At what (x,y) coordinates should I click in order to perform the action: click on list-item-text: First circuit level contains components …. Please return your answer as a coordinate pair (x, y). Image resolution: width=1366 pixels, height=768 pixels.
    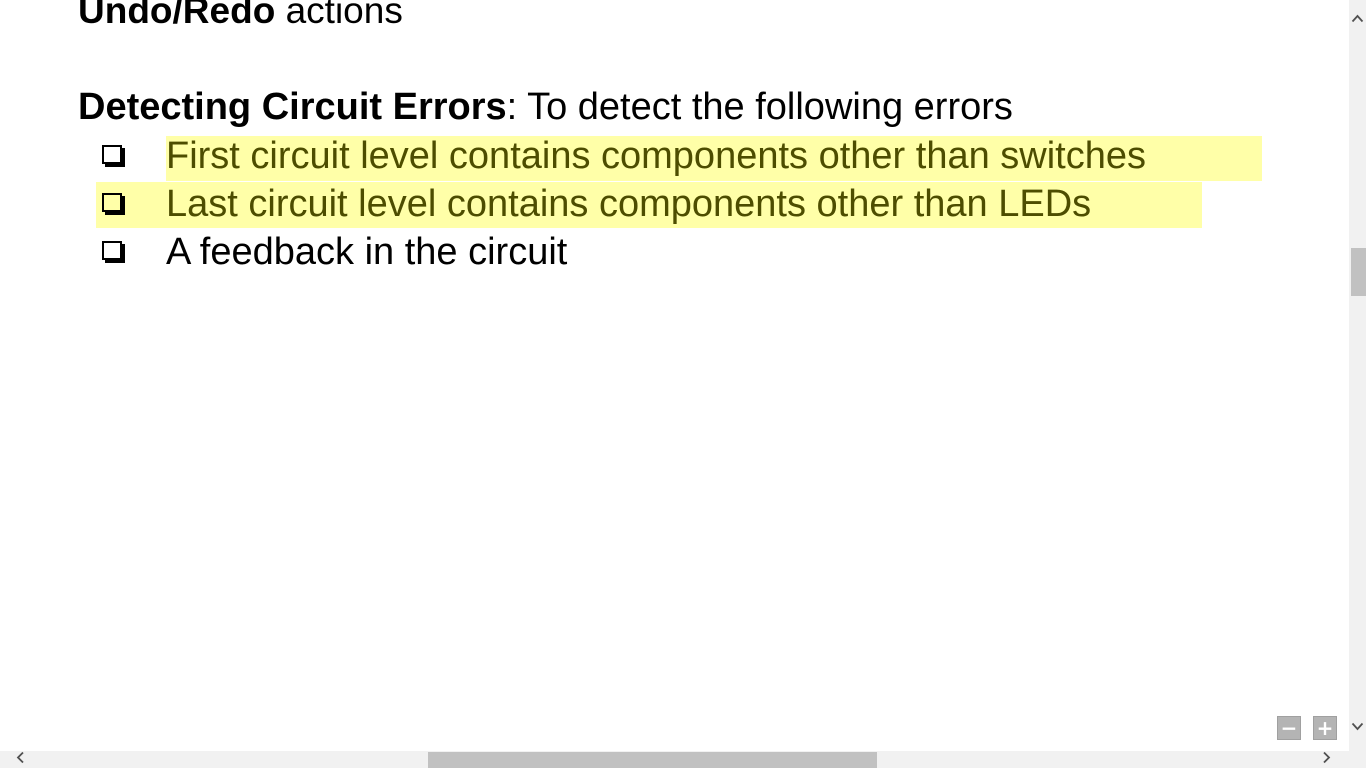
    Looking at the image, I should click on (656, 156).